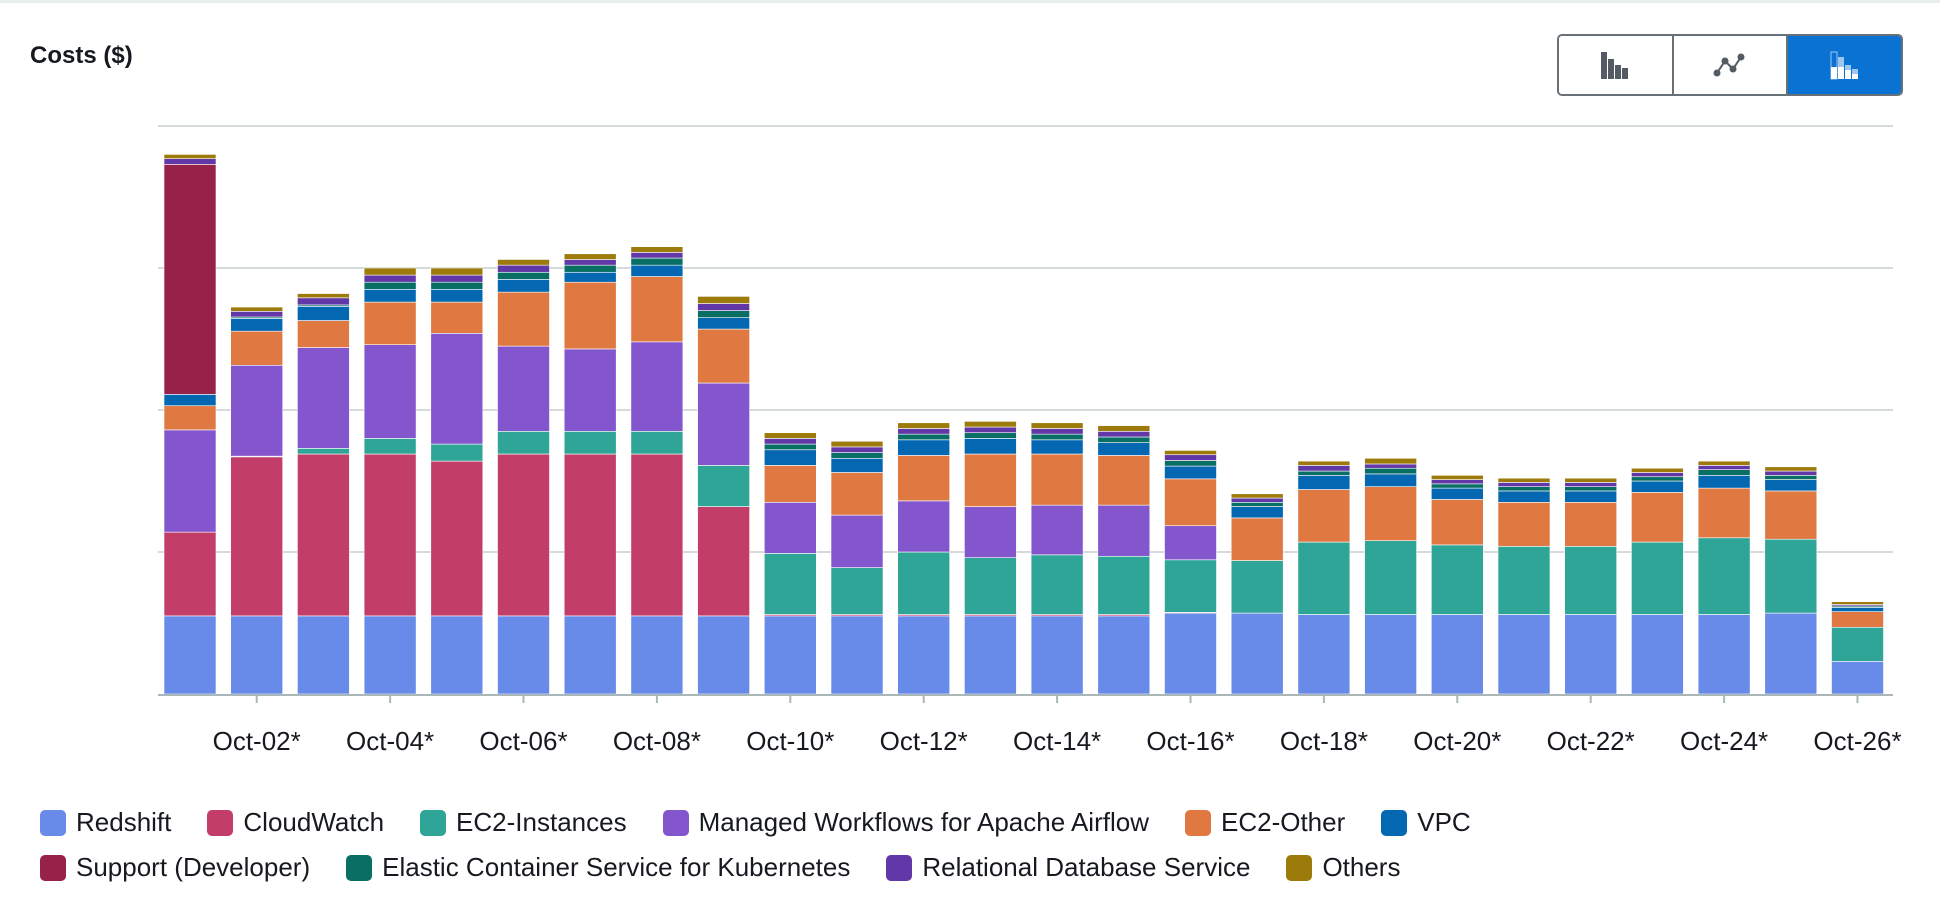  I want to click on legend-item: Support (Developer), so click(175, 867).